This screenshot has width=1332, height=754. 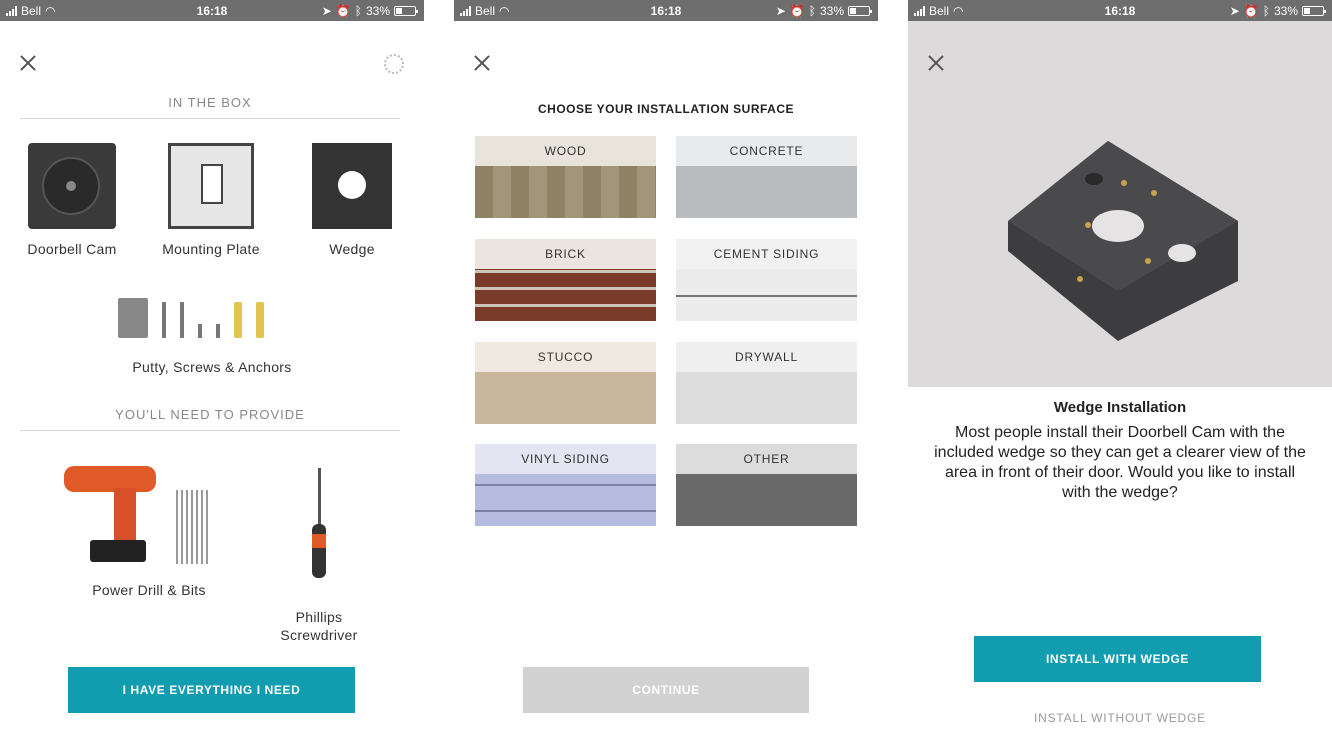 I want to click on screwdriver-image, so click(x=319, y=523).